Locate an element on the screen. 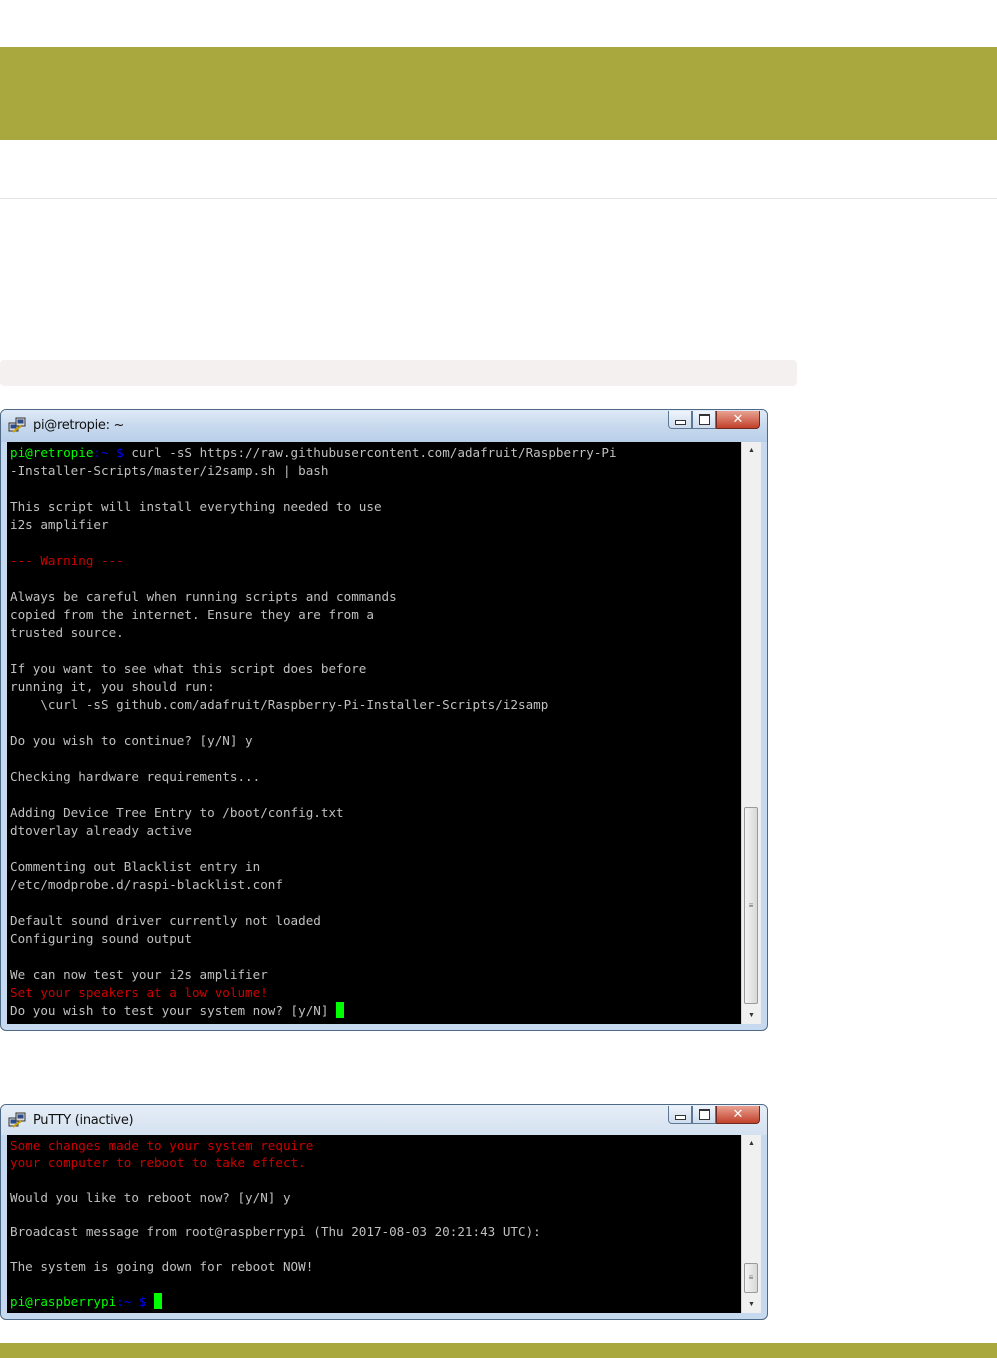 Image resolution: width=997 pixels, height=1358 pixels. terminal-line: We can now test your i2s amplifier is located at coordinates (313, 975).